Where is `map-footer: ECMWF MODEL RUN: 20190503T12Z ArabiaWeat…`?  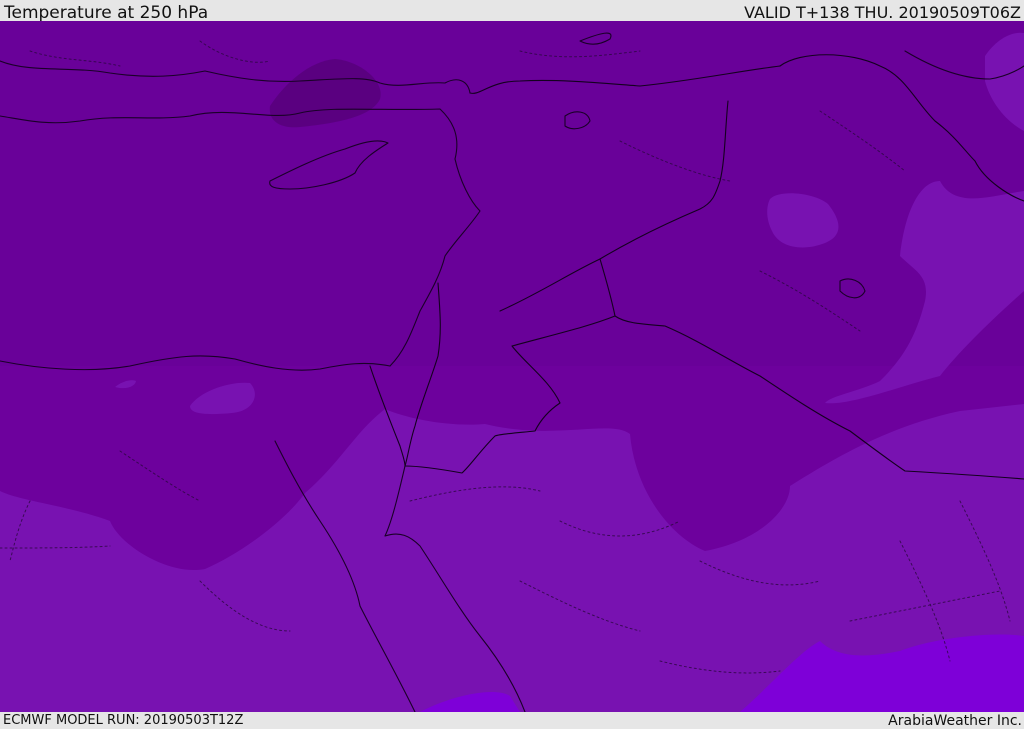 map-footer: ECMWF MODEL RUN: 20190503T12Z ArabiaWeat… is located at coordinates (512, 720).